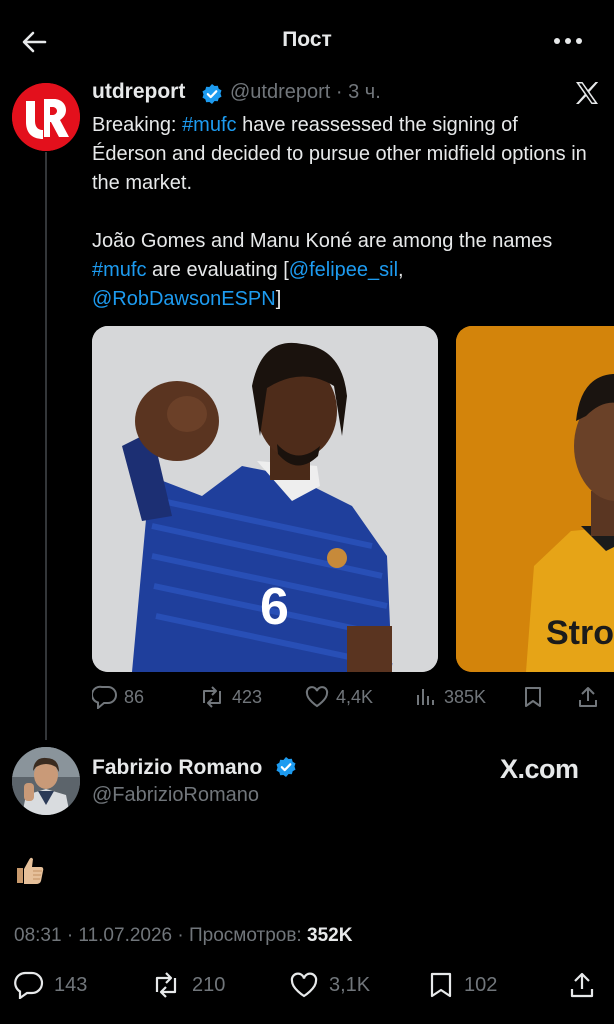 The height and width of the screenshot is (1024, 614). Describe the element at coordinates (138, 92) in the screenshot. I see `utdreport-name: utdreport` at that location.